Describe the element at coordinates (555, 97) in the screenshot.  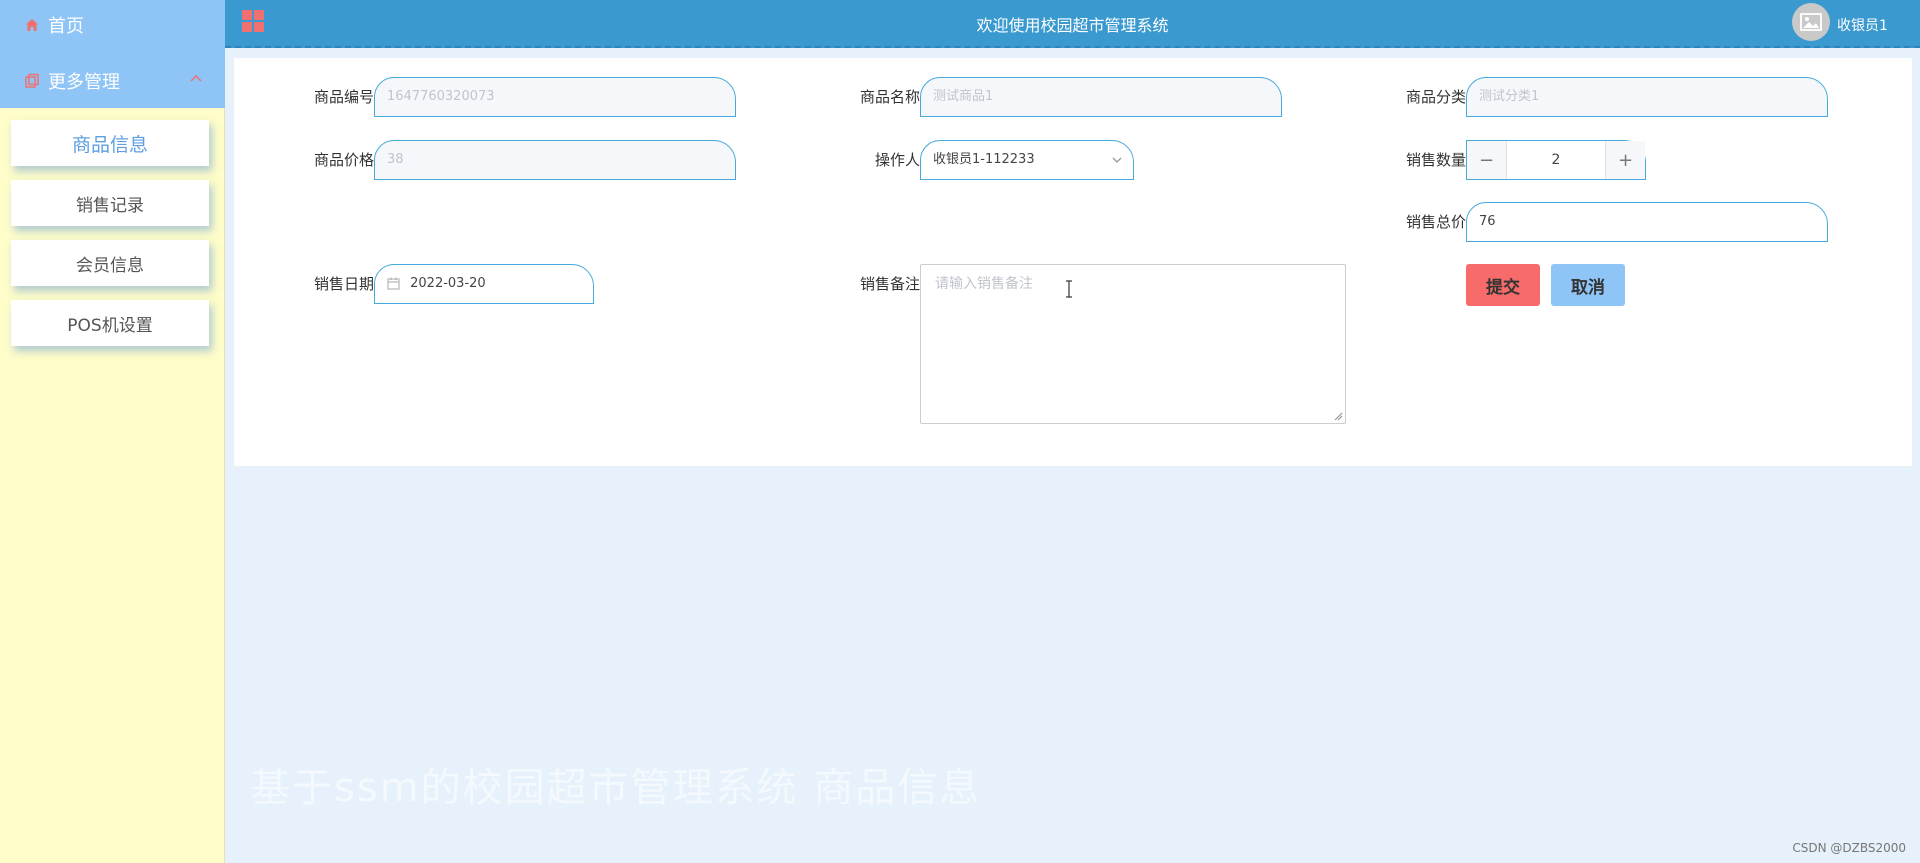
I see `product-code-field: 1647760320073` at that location.